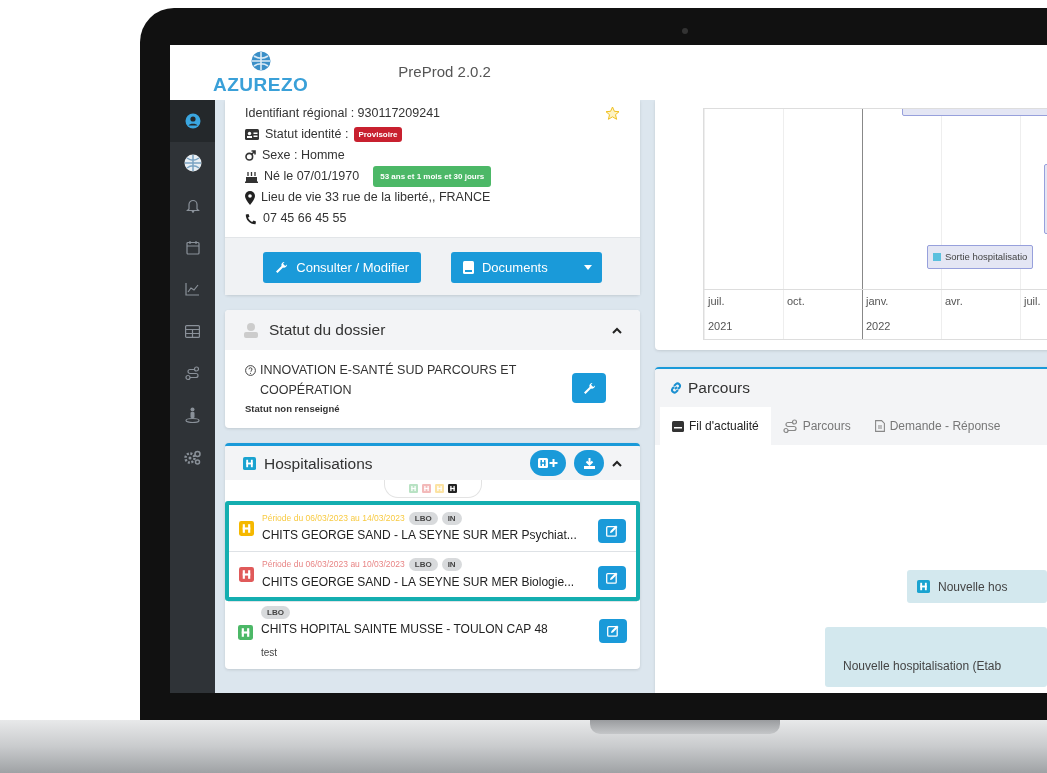 Image resolution: width=1047 pixels, height=773 pixels. Describe the element at coordinates (715, 426) in the screenshot. I see `tab: Fil d'actualité` at that location.